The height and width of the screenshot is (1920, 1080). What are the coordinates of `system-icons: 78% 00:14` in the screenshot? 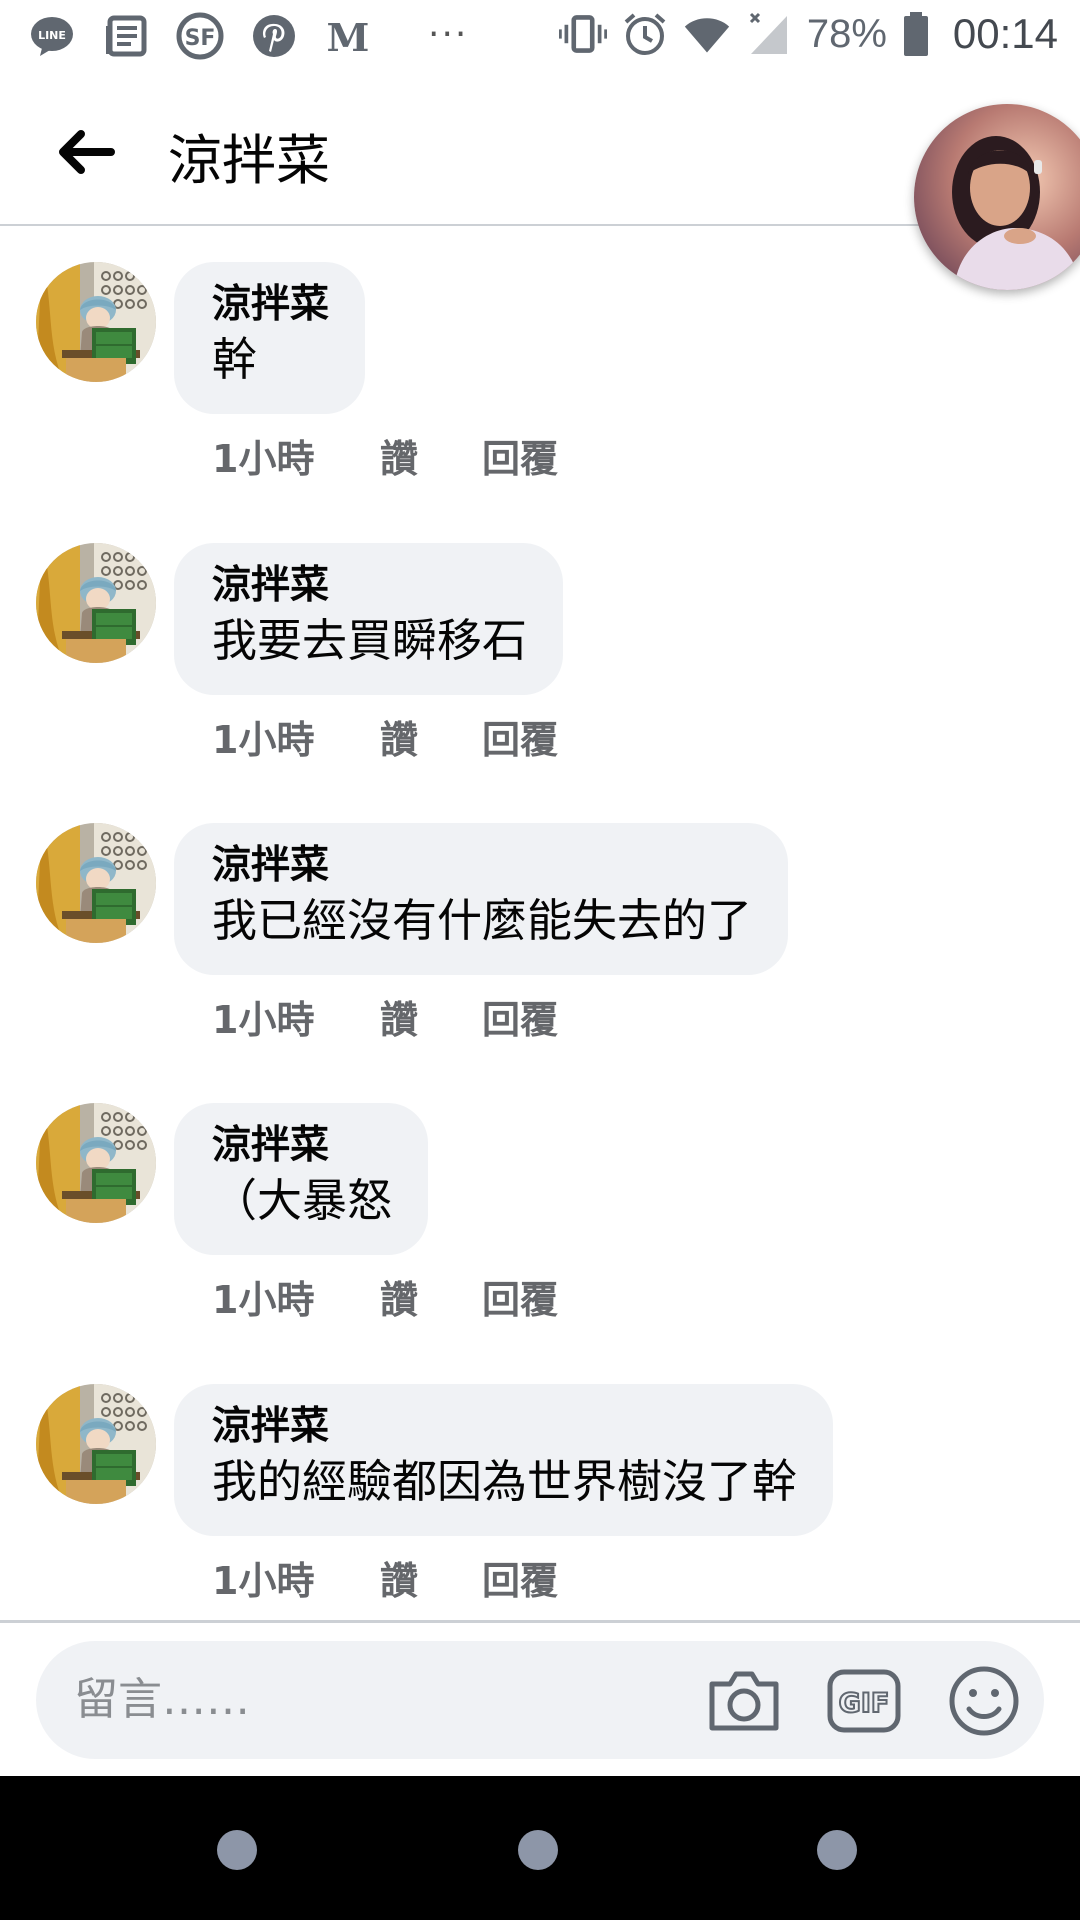 It's located at (808, 34).